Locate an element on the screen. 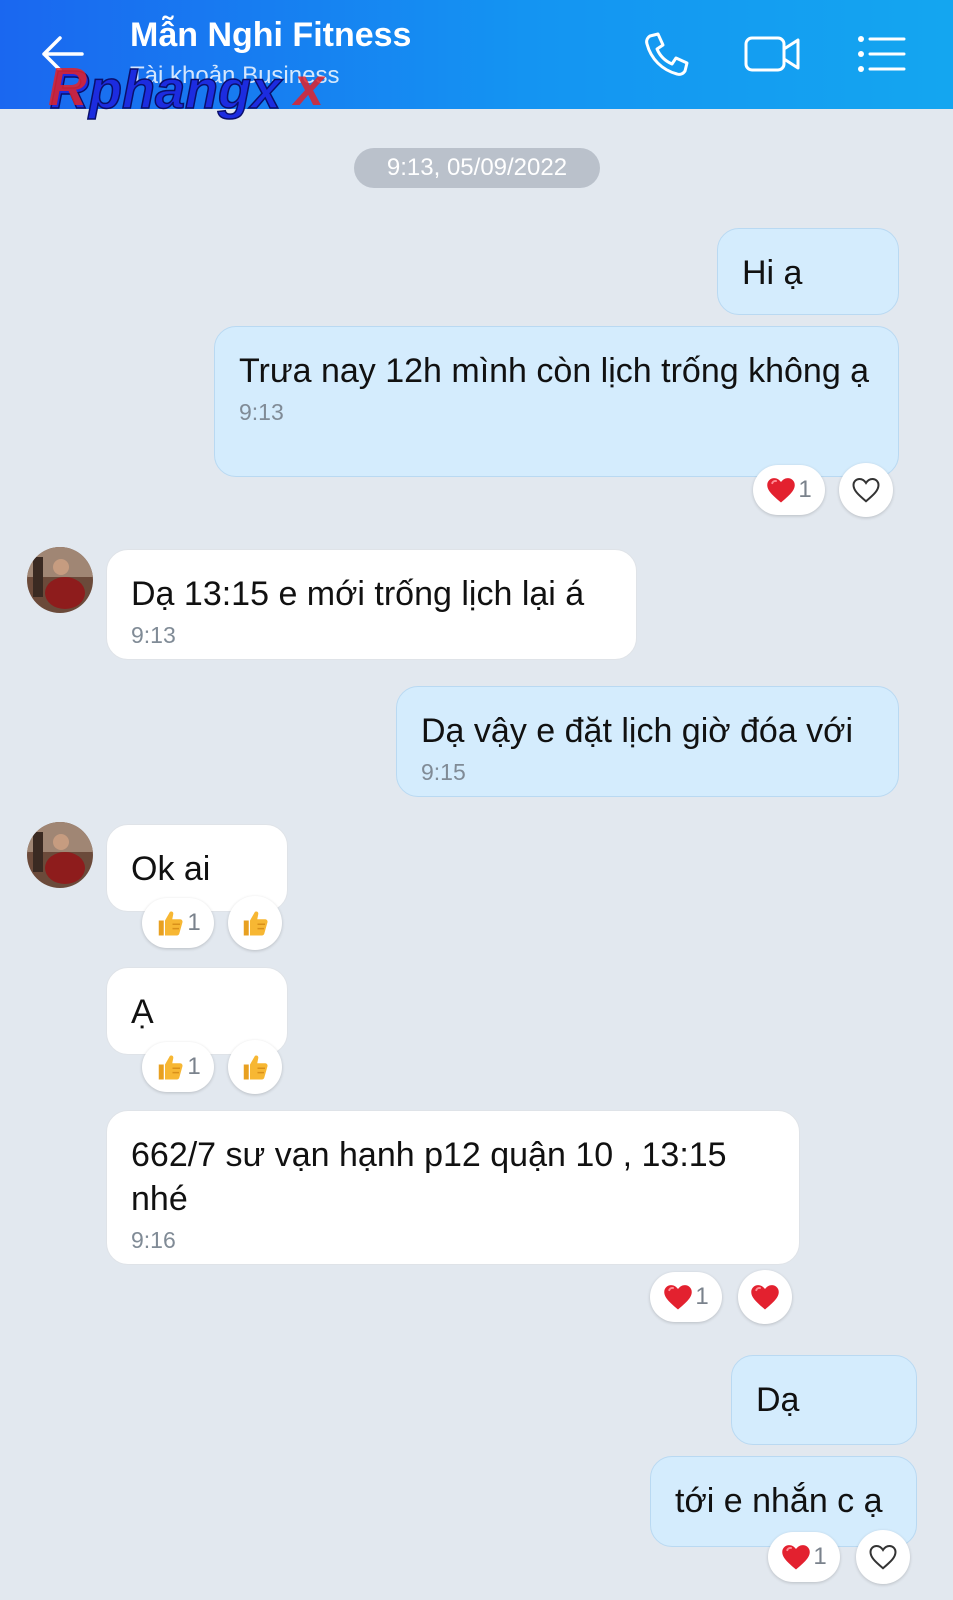  message-text: Dạ 13:15 e mới trống lịch lại á is located at coordinates (358, 594).